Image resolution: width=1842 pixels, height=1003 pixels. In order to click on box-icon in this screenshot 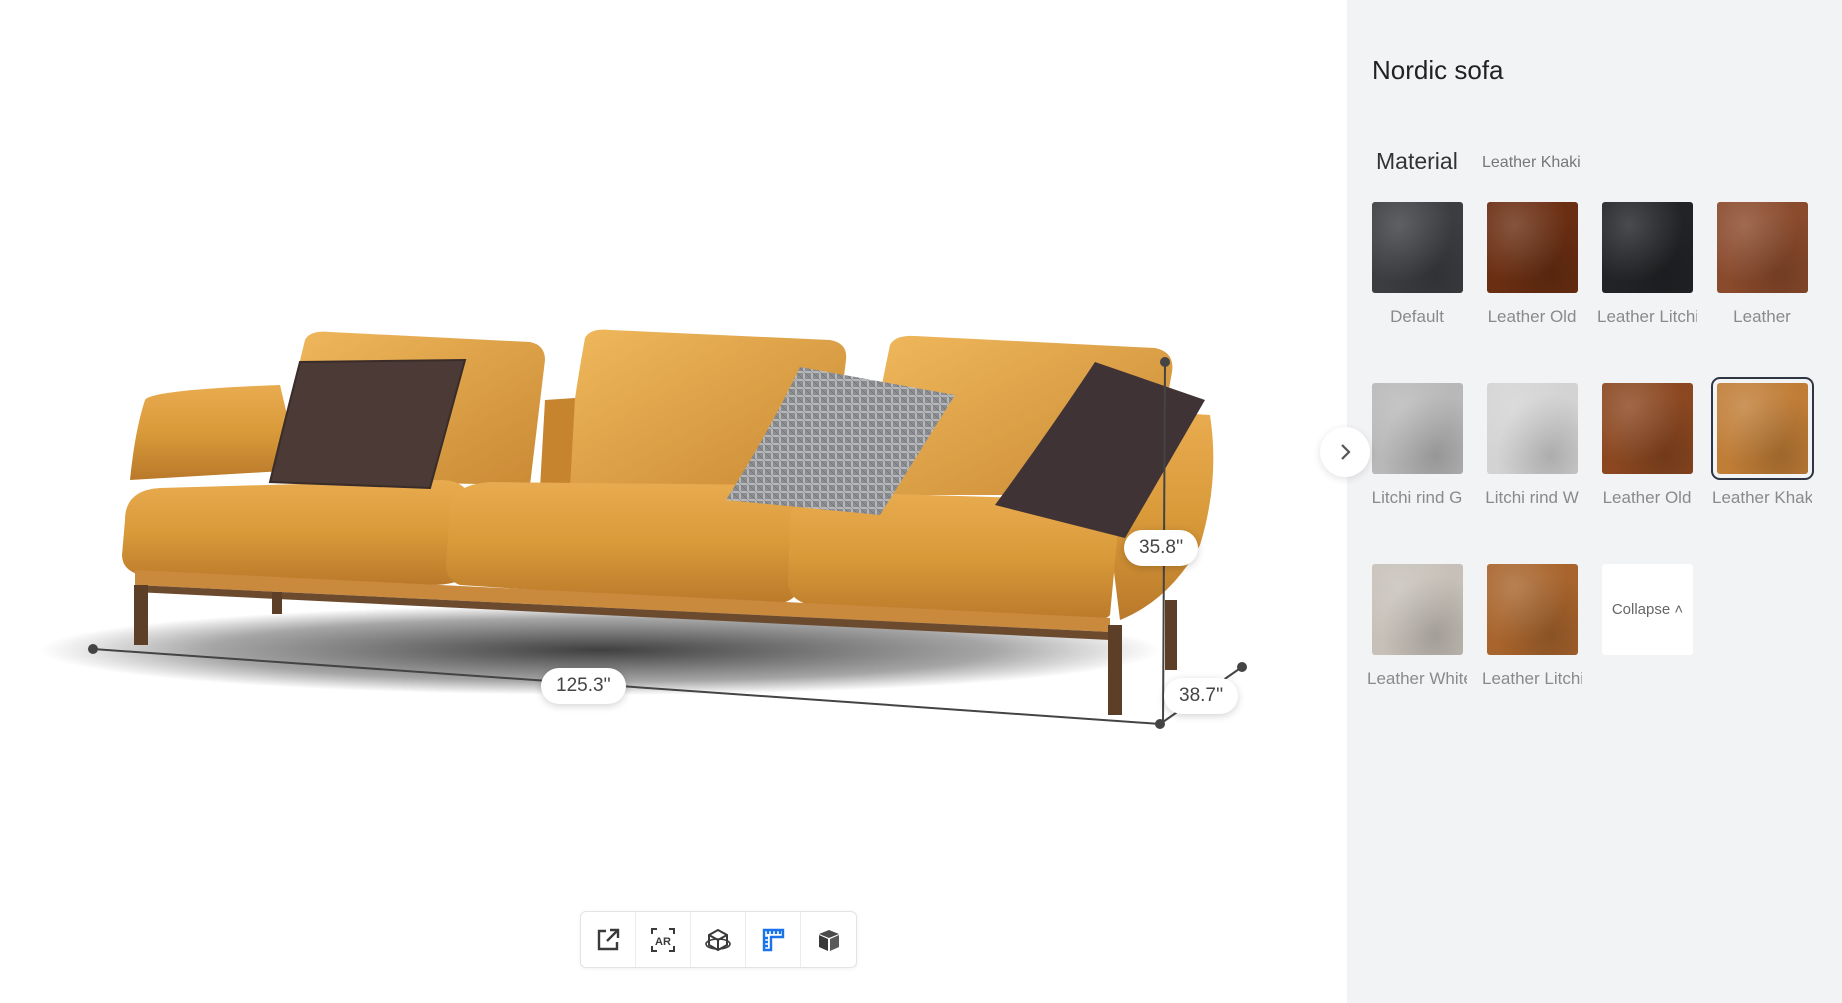, I will do `click(828, 940)`.